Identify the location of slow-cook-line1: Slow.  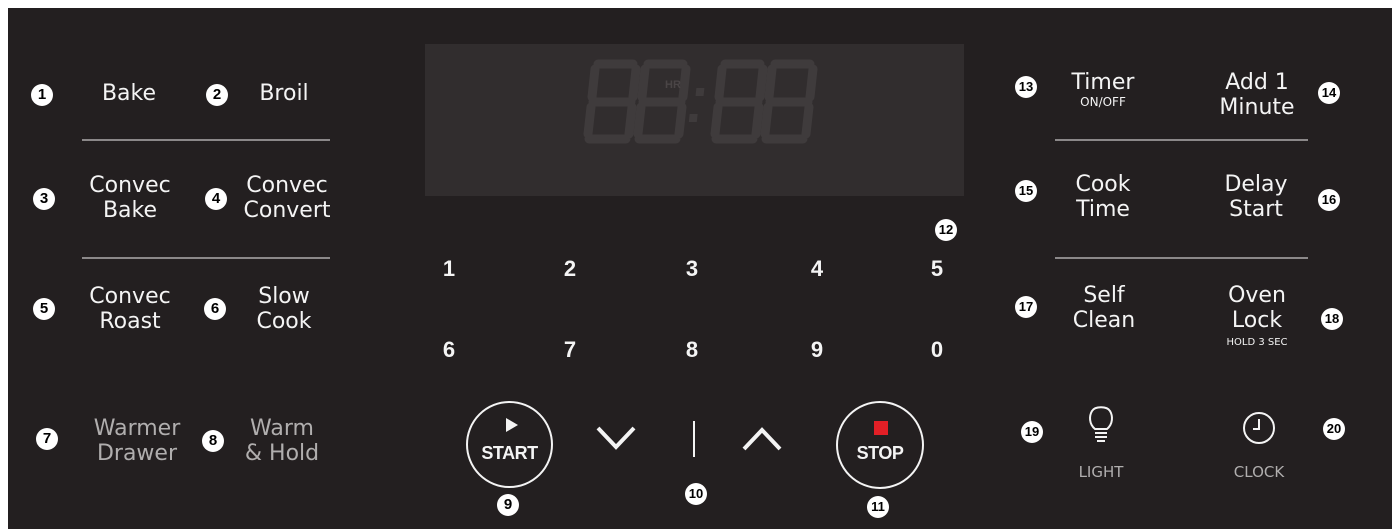
(284, 296).